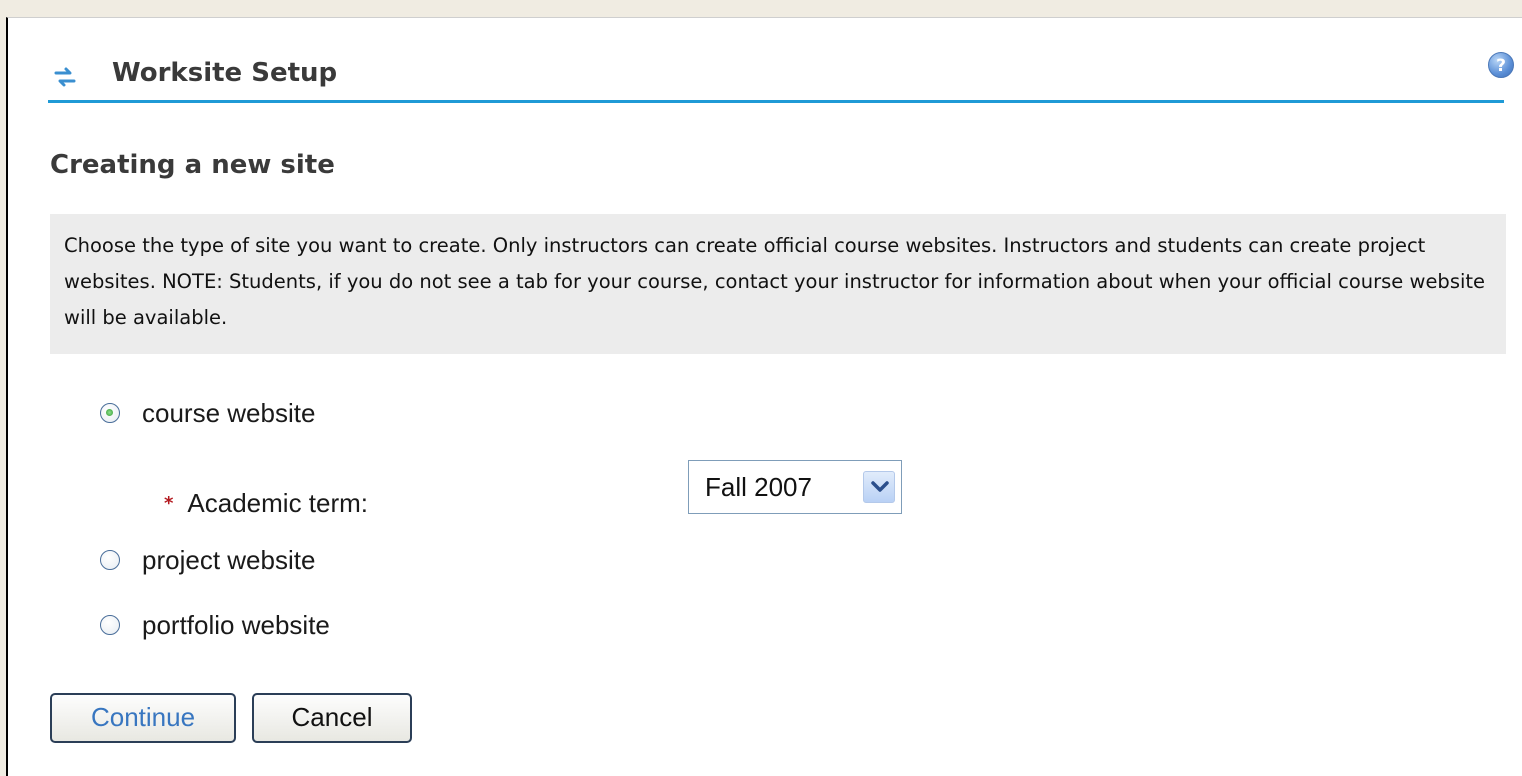 This screenshot has height=776, width=1522. I want to click on continue-button: Continue, so click(143, 718).